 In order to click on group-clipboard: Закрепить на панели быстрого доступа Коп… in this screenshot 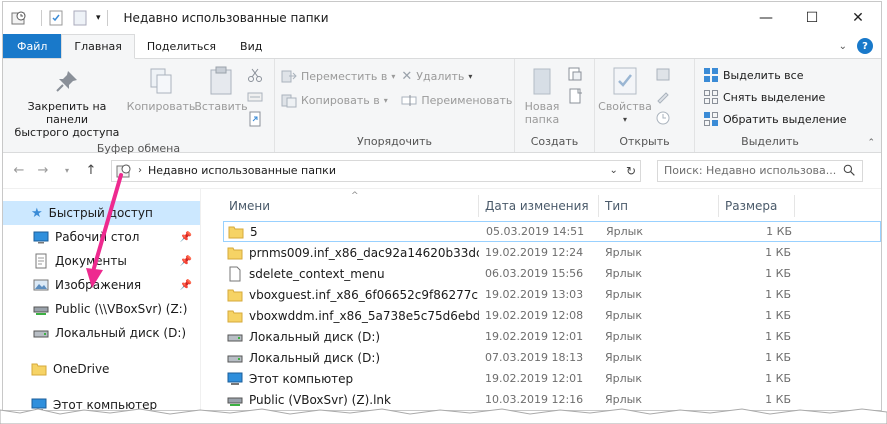, I will do `click(139, 107)`.